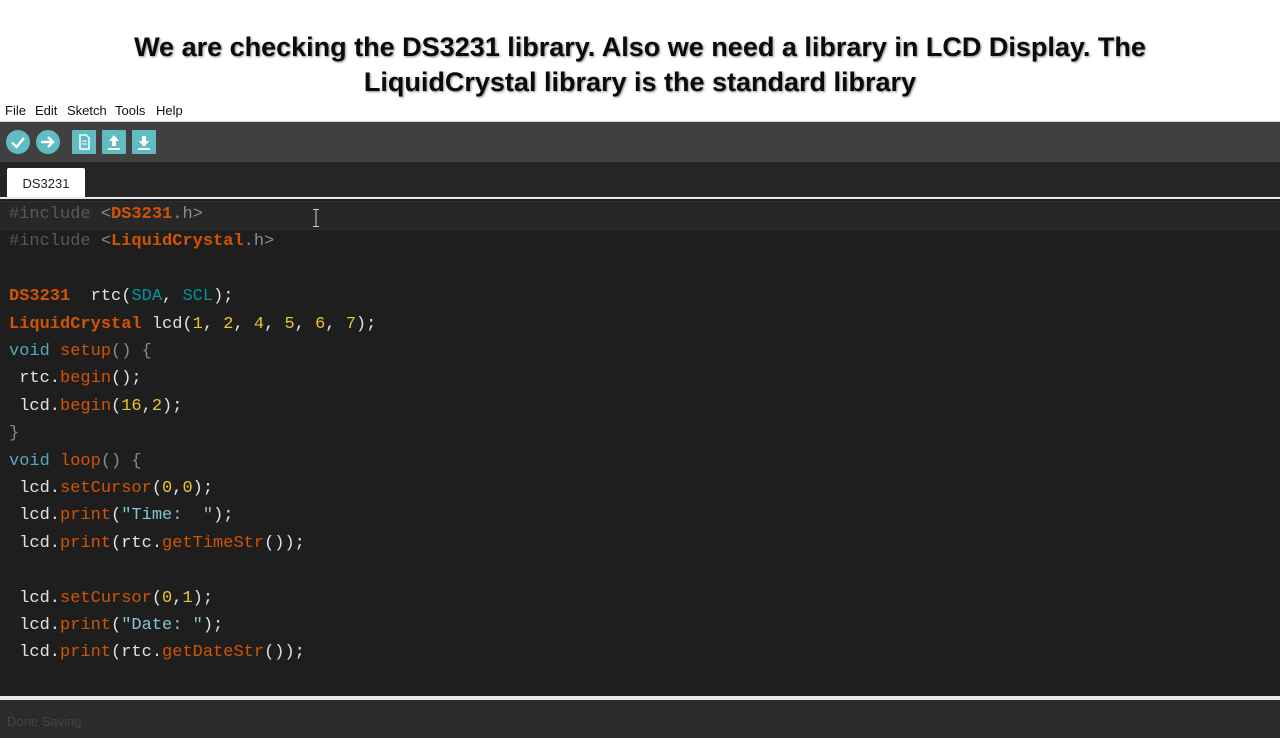 The width and height of the screenshot is (1280, 738). What do you see at coordinates (116, 625) in the screenshot?
I see `code-line: lcd.print("Date: ");` at bounding box center [116, 625].